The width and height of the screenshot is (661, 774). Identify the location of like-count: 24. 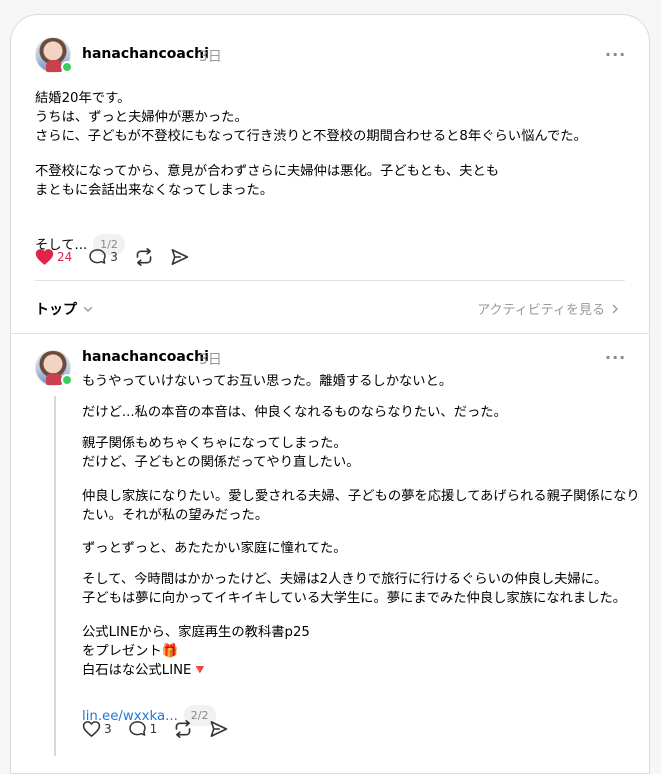
(65, 257).